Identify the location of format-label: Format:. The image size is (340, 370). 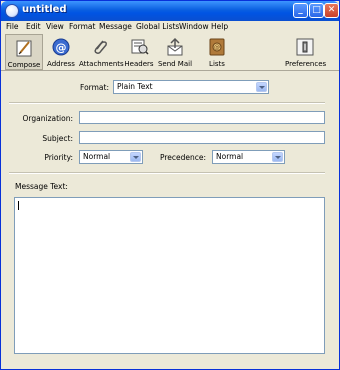
(94, 87).